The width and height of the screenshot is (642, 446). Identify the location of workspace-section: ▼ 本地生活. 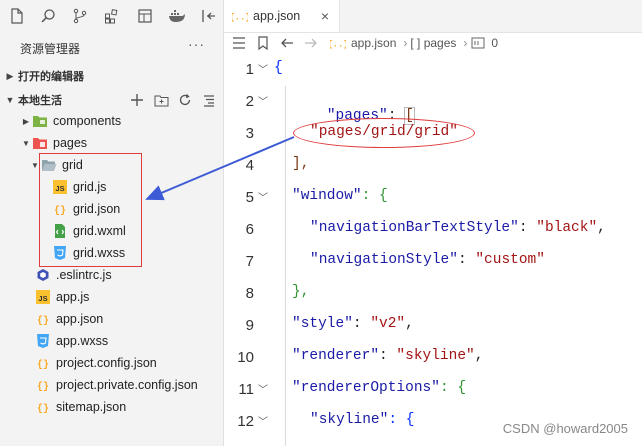
(111, 100).